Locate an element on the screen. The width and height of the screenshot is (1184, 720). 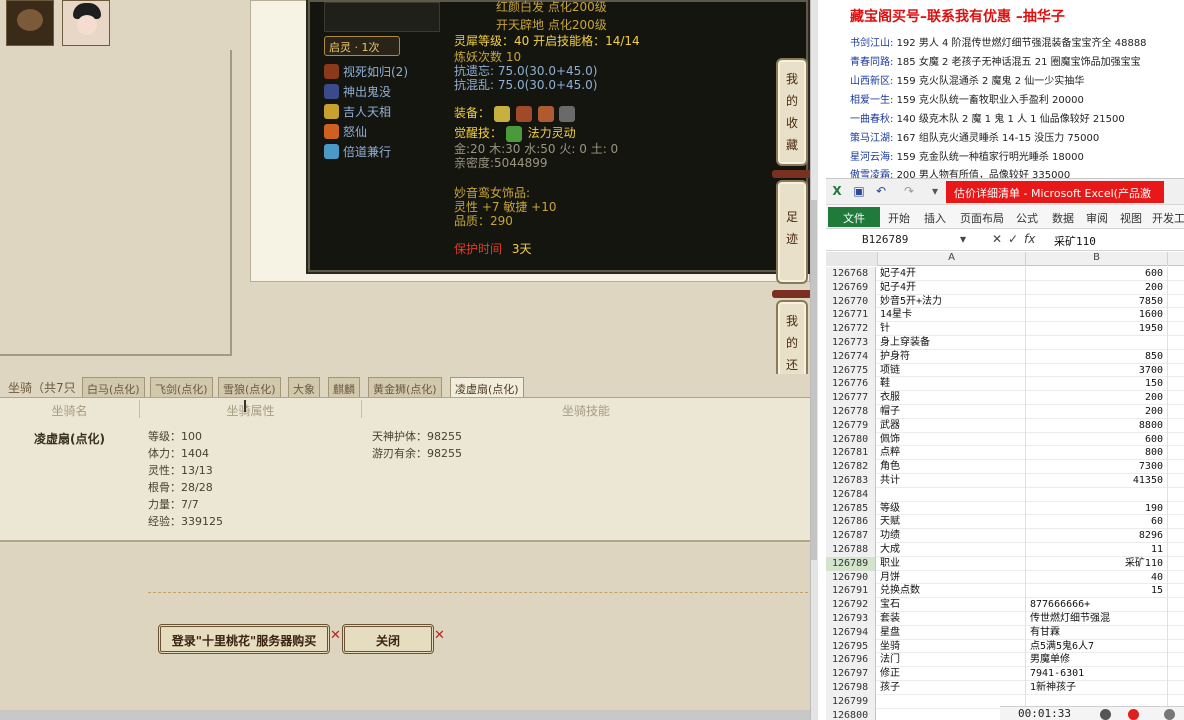
row-number: 126784 is located at coordinates (851, 494).